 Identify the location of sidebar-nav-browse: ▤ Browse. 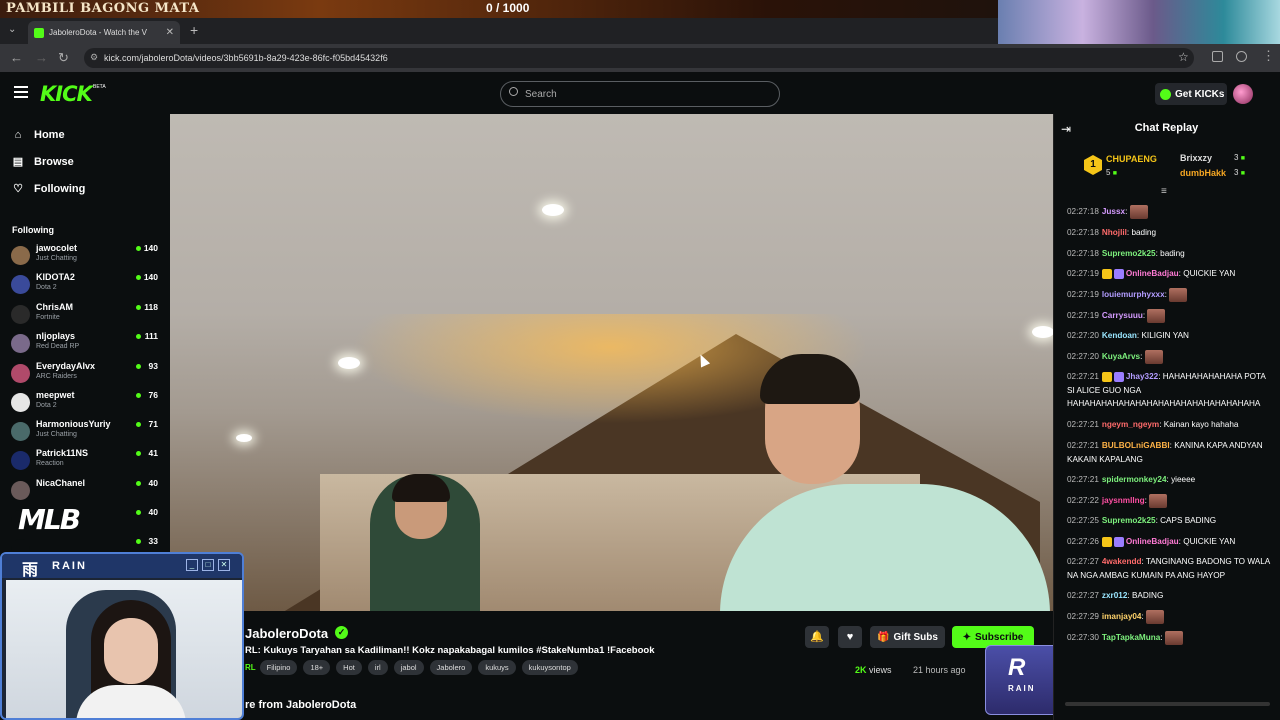
(43, 162).